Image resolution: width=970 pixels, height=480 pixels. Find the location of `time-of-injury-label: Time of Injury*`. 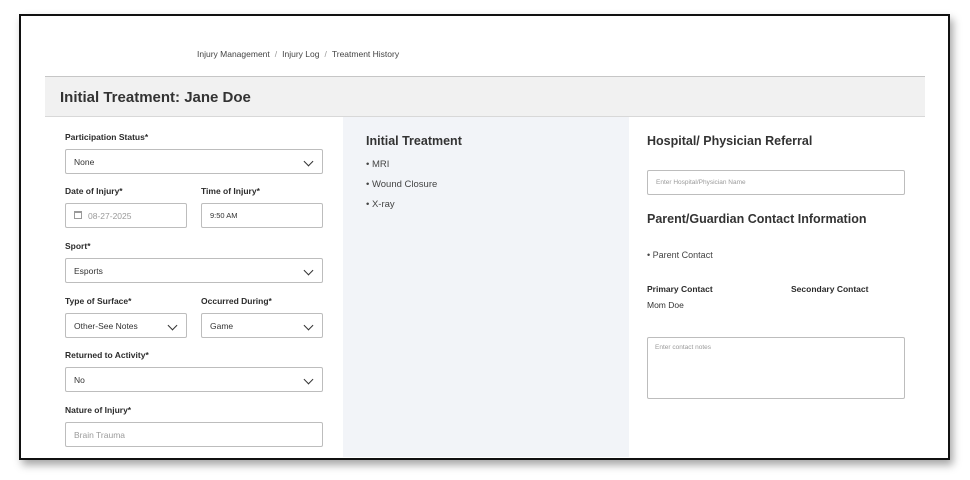

time-of-injury-label: Time of Injury* is located at coordinates (230, 191).